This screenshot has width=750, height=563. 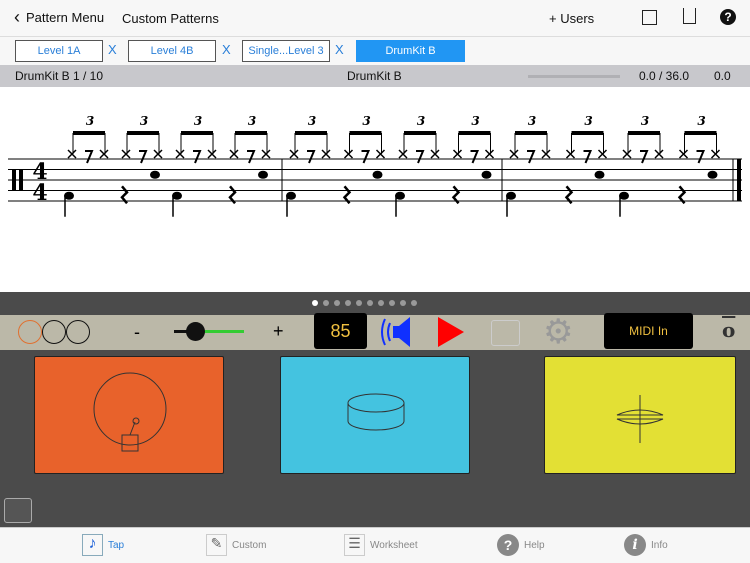 I want to click on kick-drum-pad, so click(x=129, y=415).